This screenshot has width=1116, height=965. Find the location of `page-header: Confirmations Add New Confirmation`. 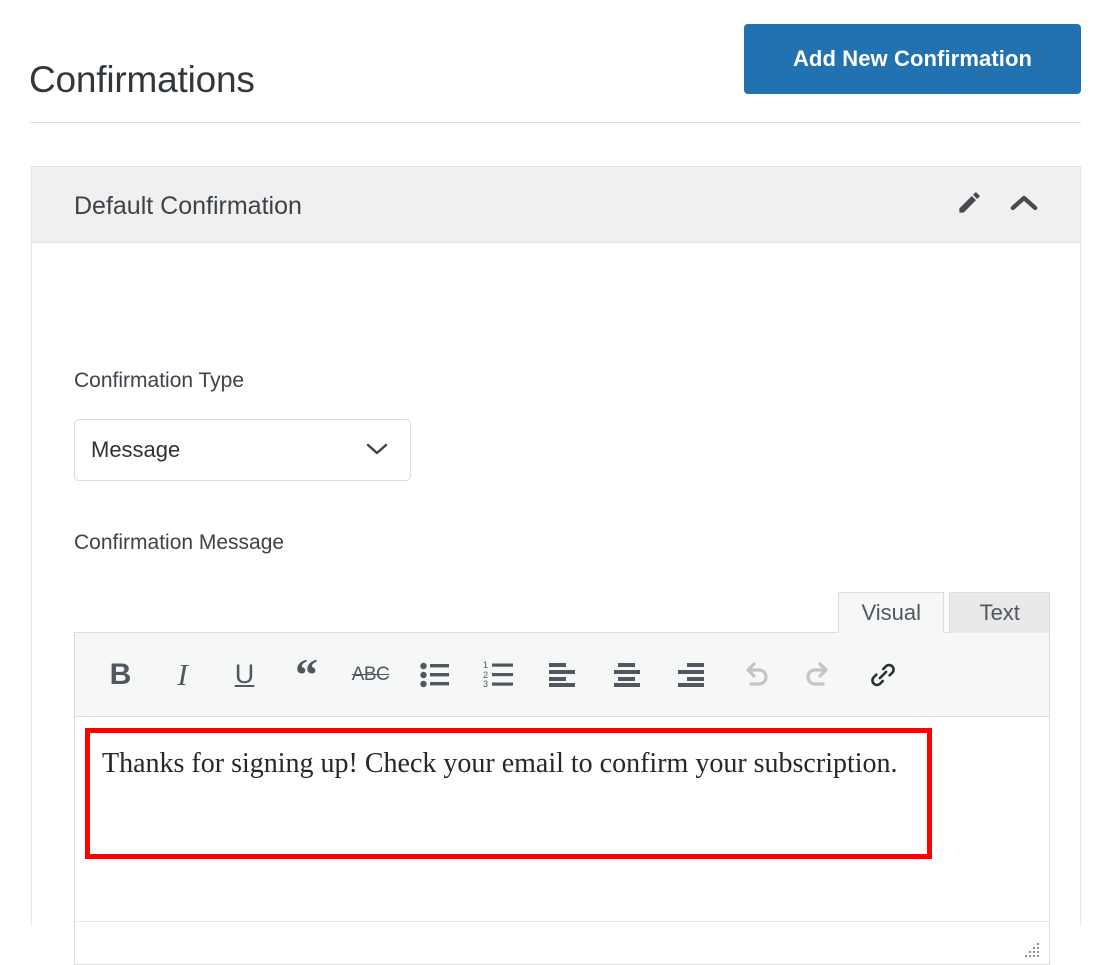

page-header: Confirmations Add New Confirmation is located at coordinates (558, 61).